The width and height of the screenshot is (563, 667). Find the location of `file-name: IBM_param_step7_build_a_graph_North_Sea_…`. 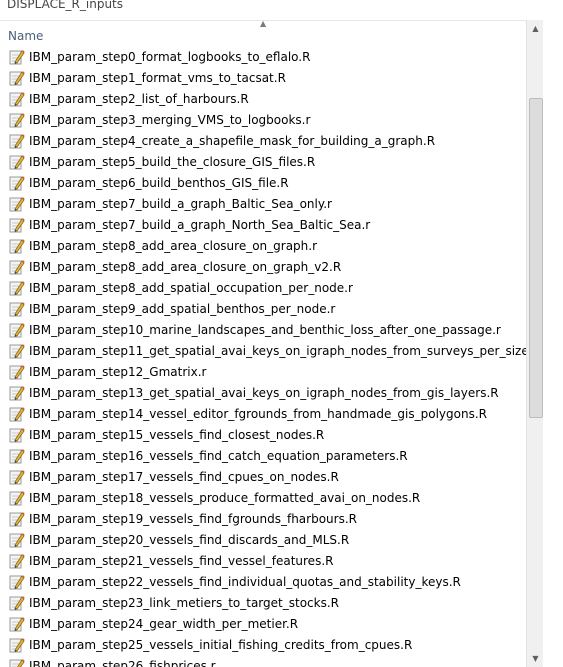

file-name: IBM_param_step7_build_a_graph_North_Sea_… is located at coordinates (200, 224).